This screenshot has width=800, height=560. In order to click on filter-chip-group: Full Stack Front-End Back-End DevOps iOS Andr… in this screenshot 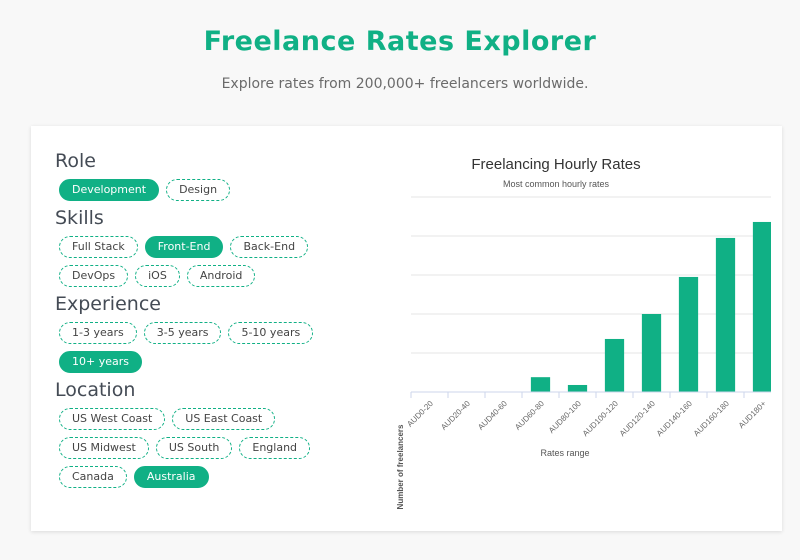, I will do `click(192, 261)`.